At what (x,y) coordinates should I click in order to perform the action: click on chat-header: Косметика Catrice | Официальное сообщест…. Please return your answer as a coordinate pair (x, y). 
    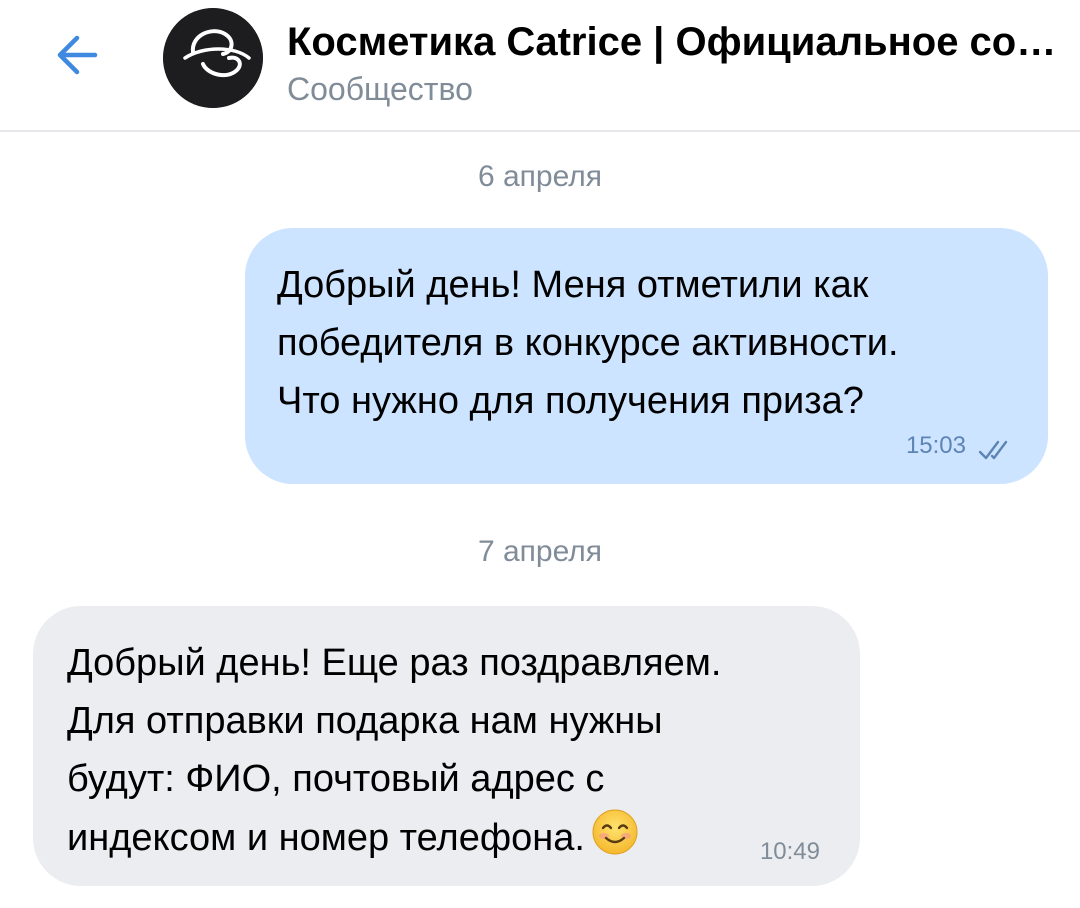
    Looking at the image, I should click on (540, 66).